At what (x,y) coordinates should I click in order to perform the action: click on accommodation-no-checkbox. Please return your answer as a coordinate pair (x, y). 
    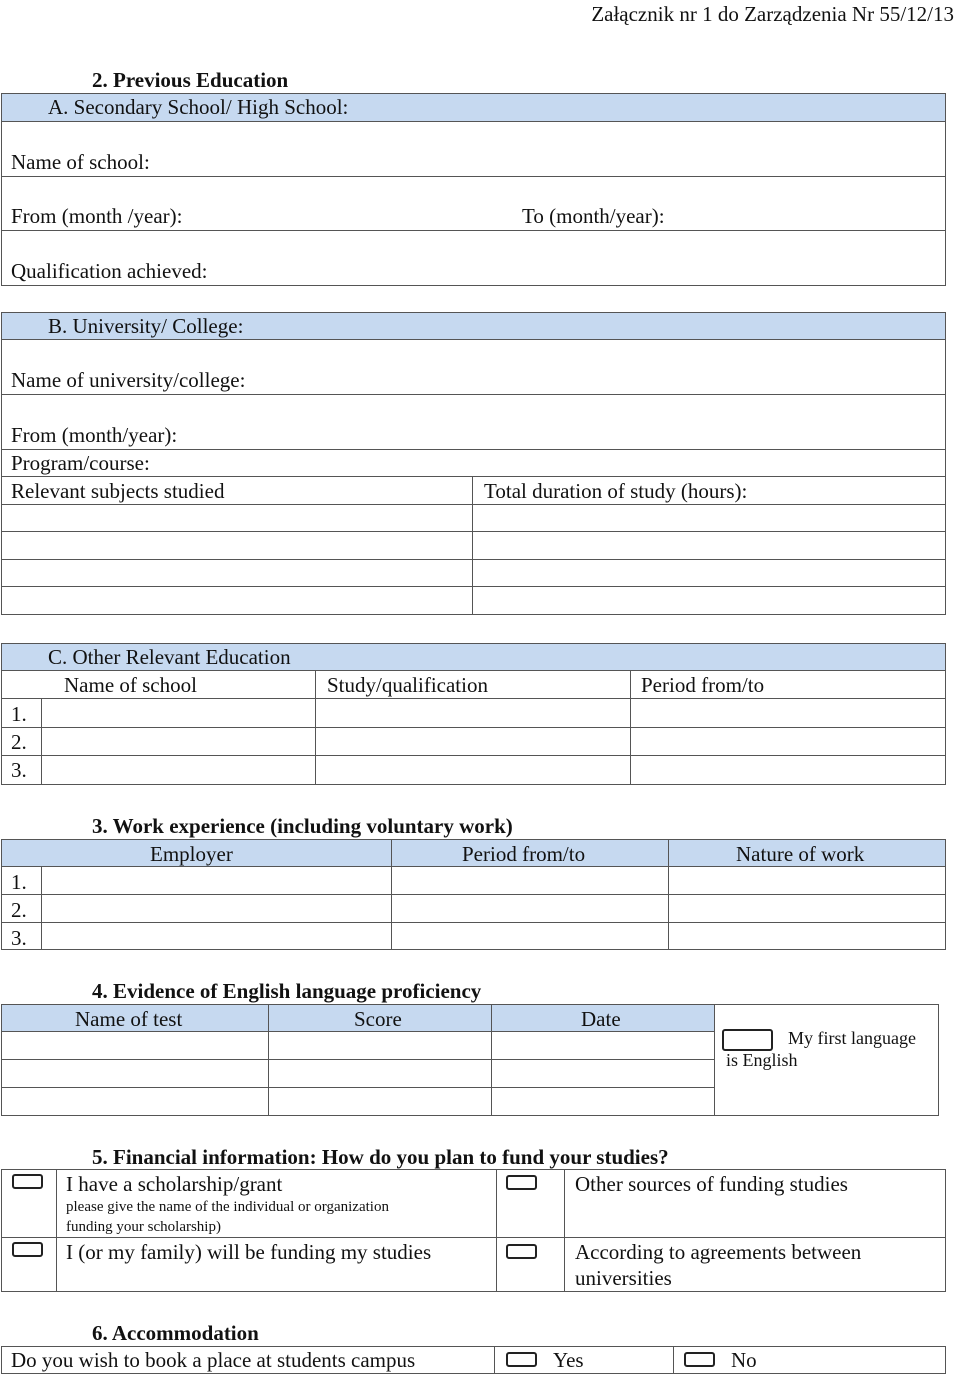
    Looking at the image, I should click on (699, 1359).